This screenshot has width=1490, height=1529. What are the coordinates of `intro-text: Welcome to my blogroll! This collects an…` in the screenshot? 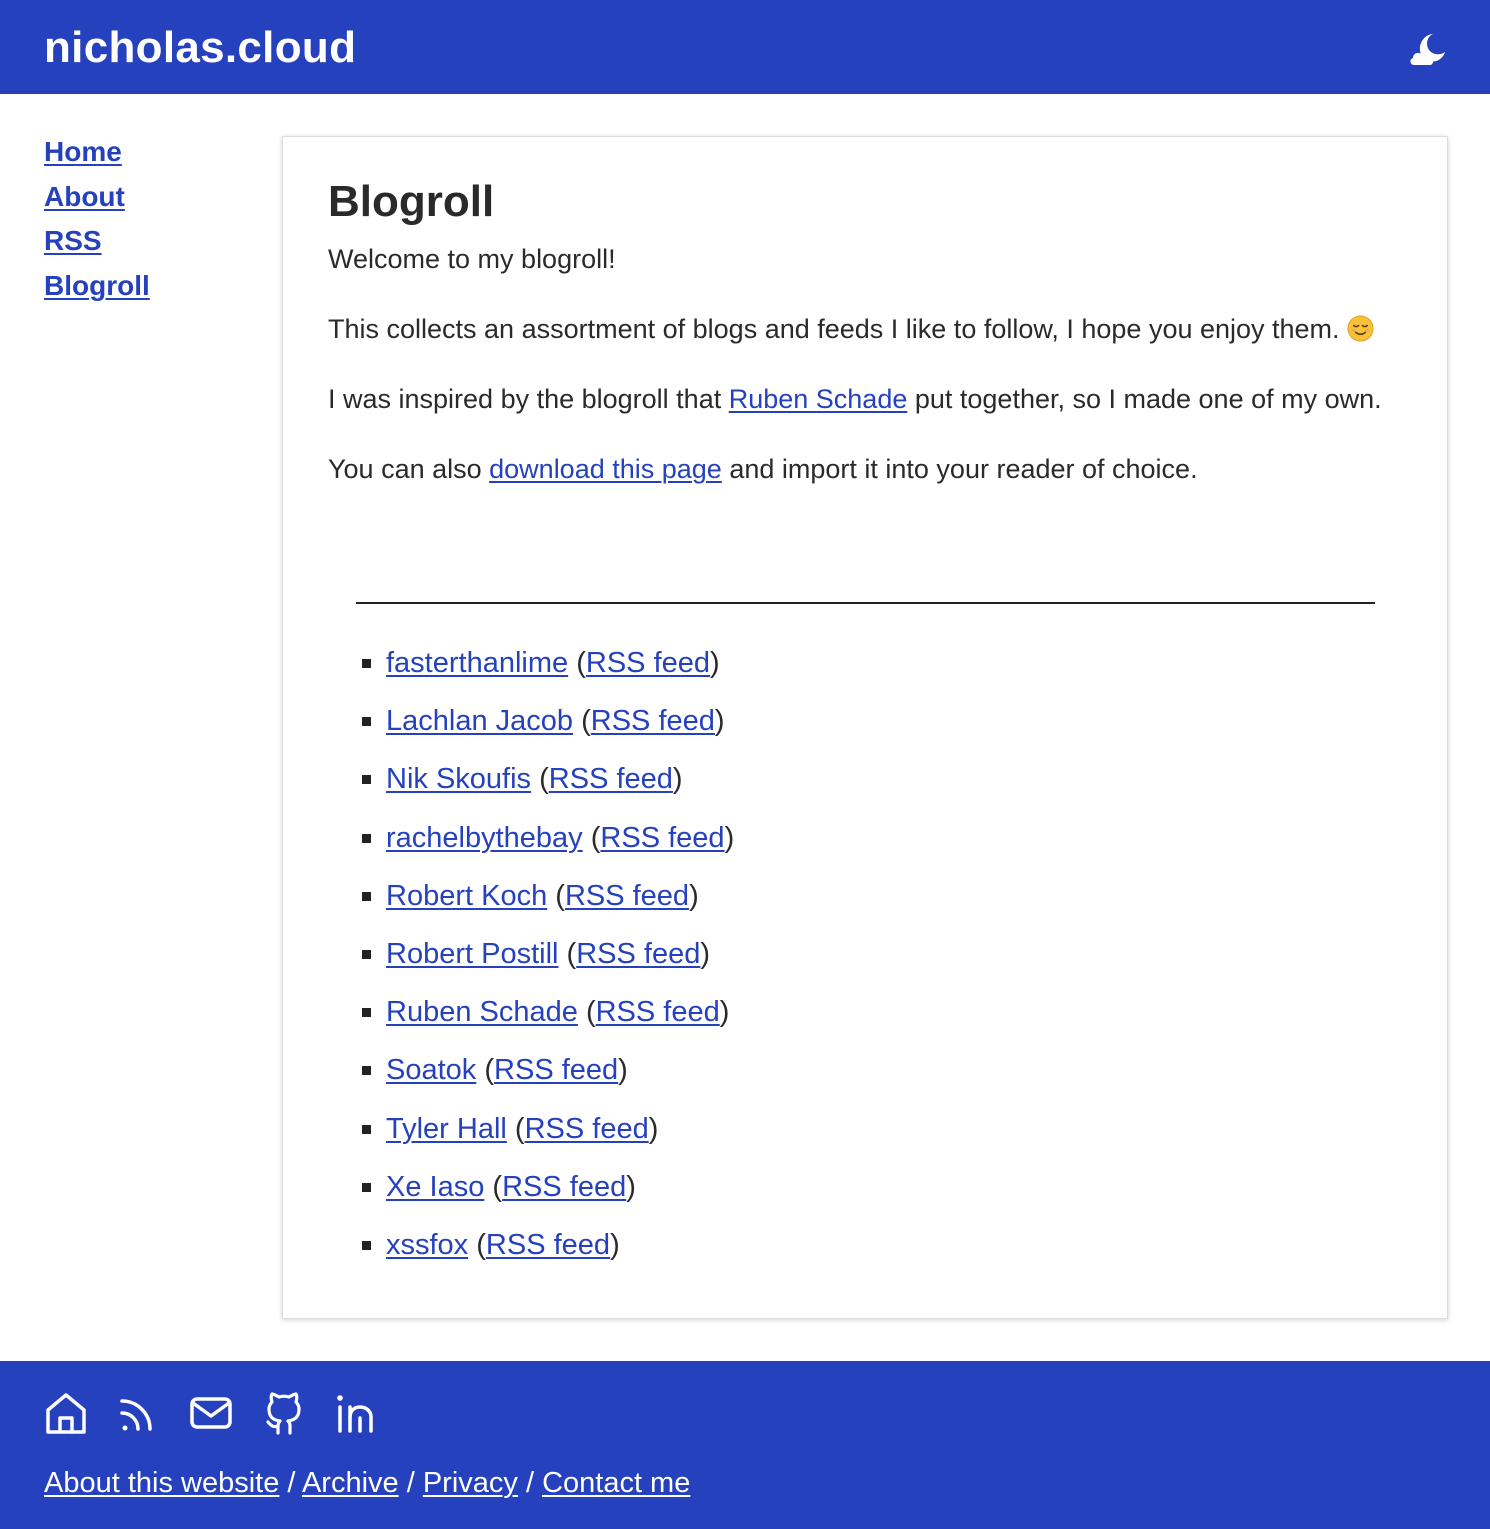 It's located at (868, 379).